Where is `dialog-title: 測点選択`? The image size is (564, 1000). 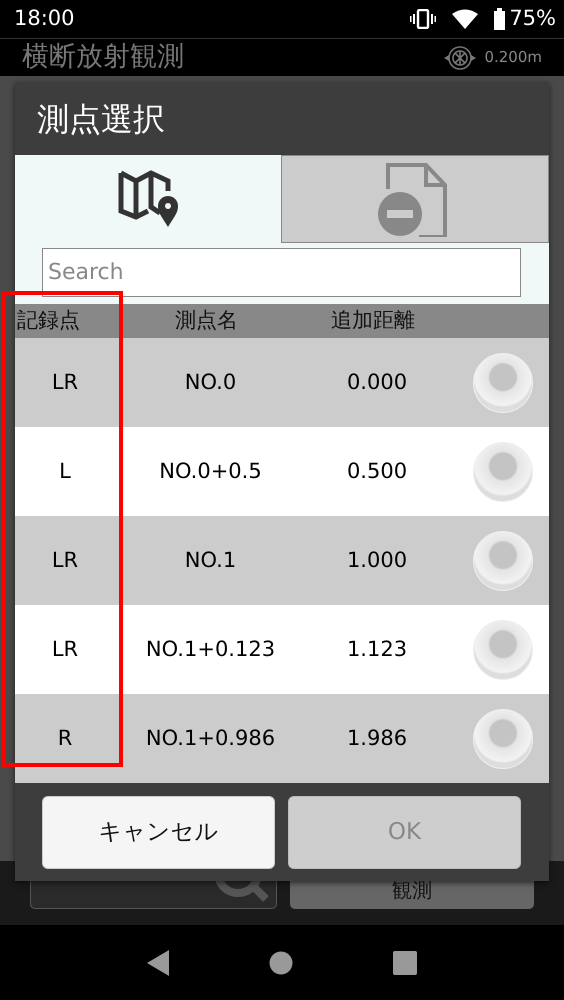
dialog-title: 測点選択 is located at coordinates (101, 119).